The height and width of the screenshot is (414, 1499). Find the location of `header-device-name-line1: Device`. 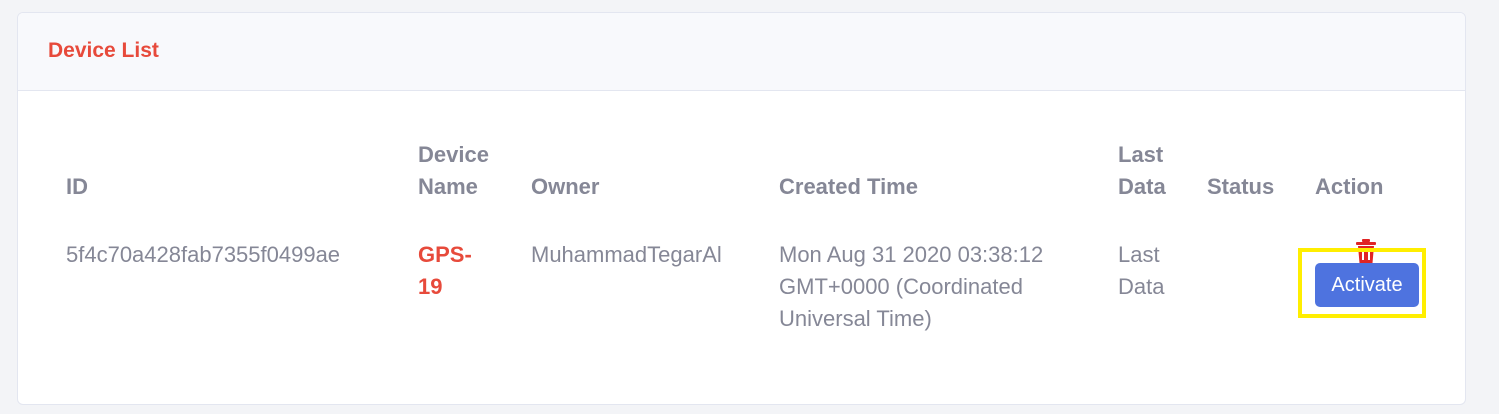

header-device-name-line1: Device is located at coordinates (453, 154).